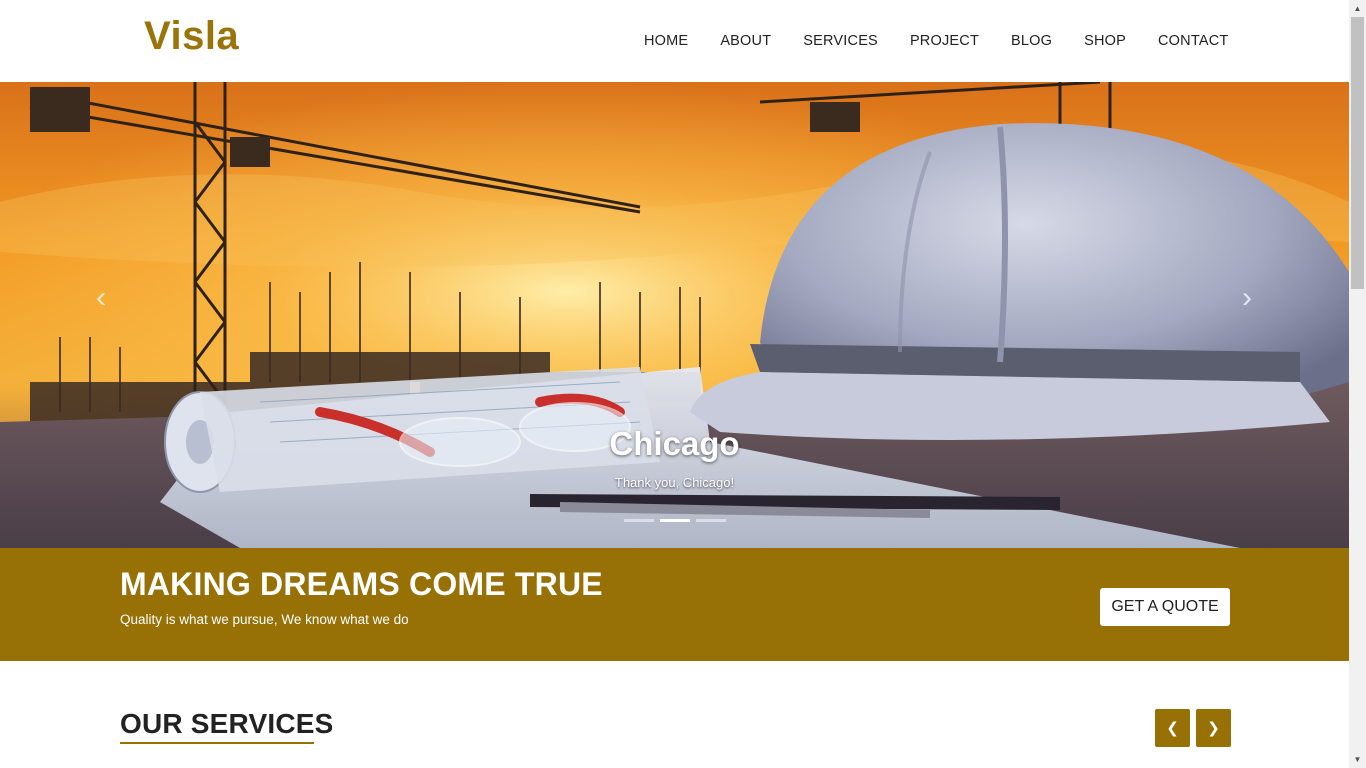 The image size is (1366, 768). I want to click on carousel-prev-button: ‹, so click(101, 298).